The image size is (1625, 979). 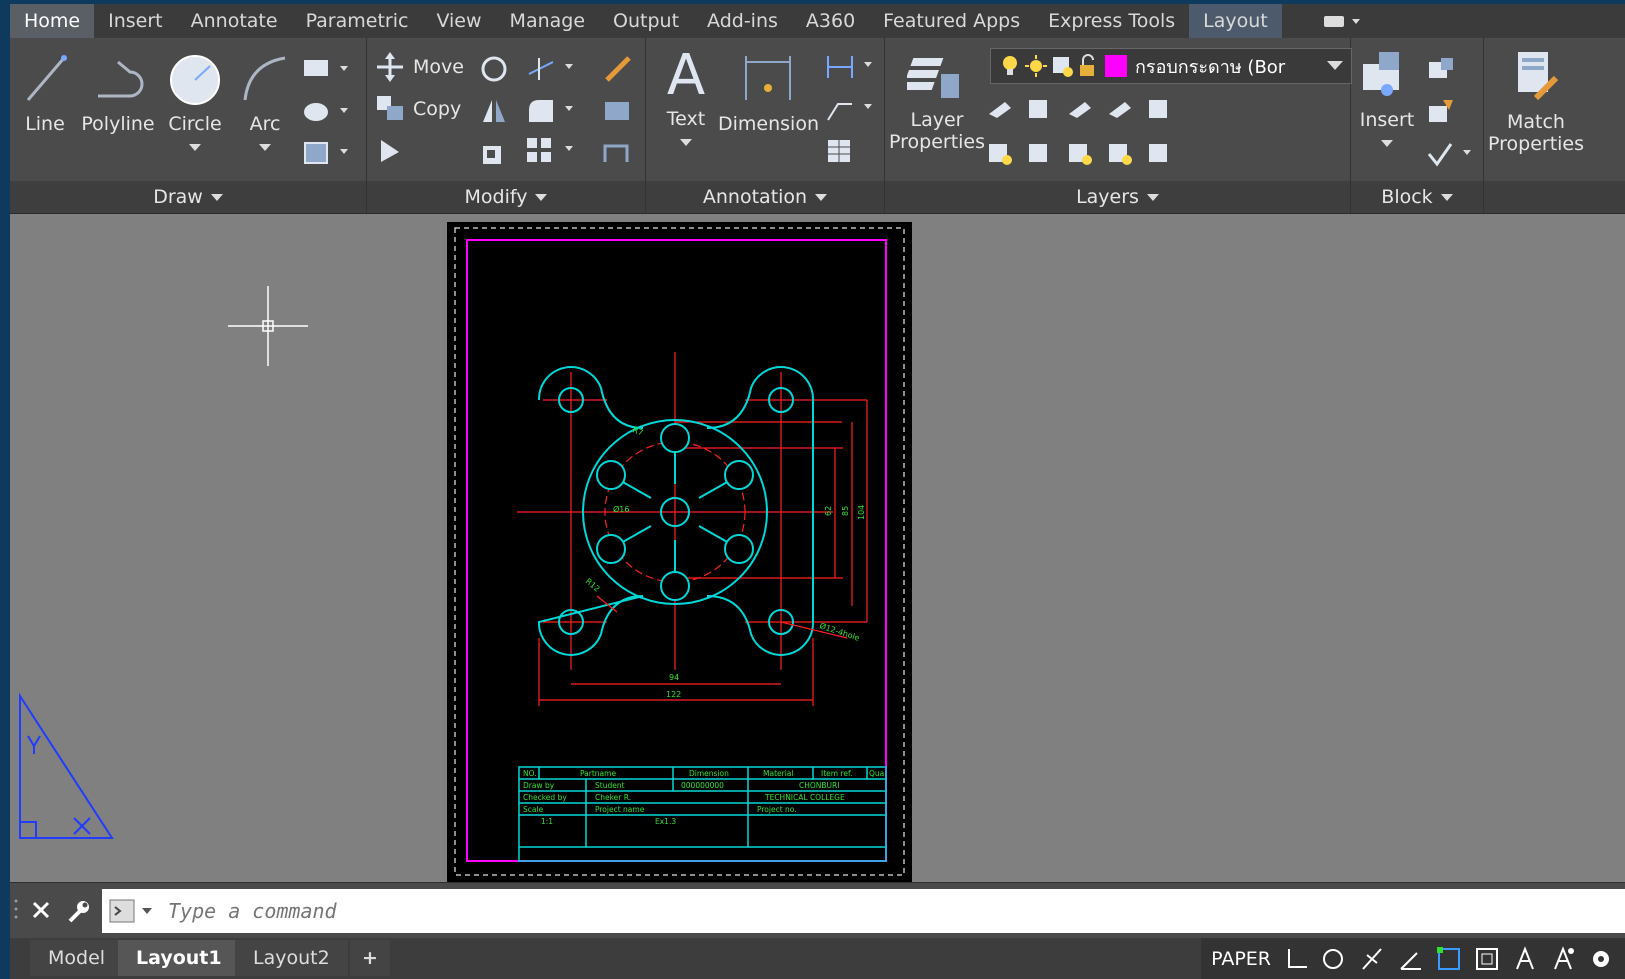 What do you see at coordinates (329, 153) in the screenshot?
I see `boundary-icon` at bounding box center [329, 153].